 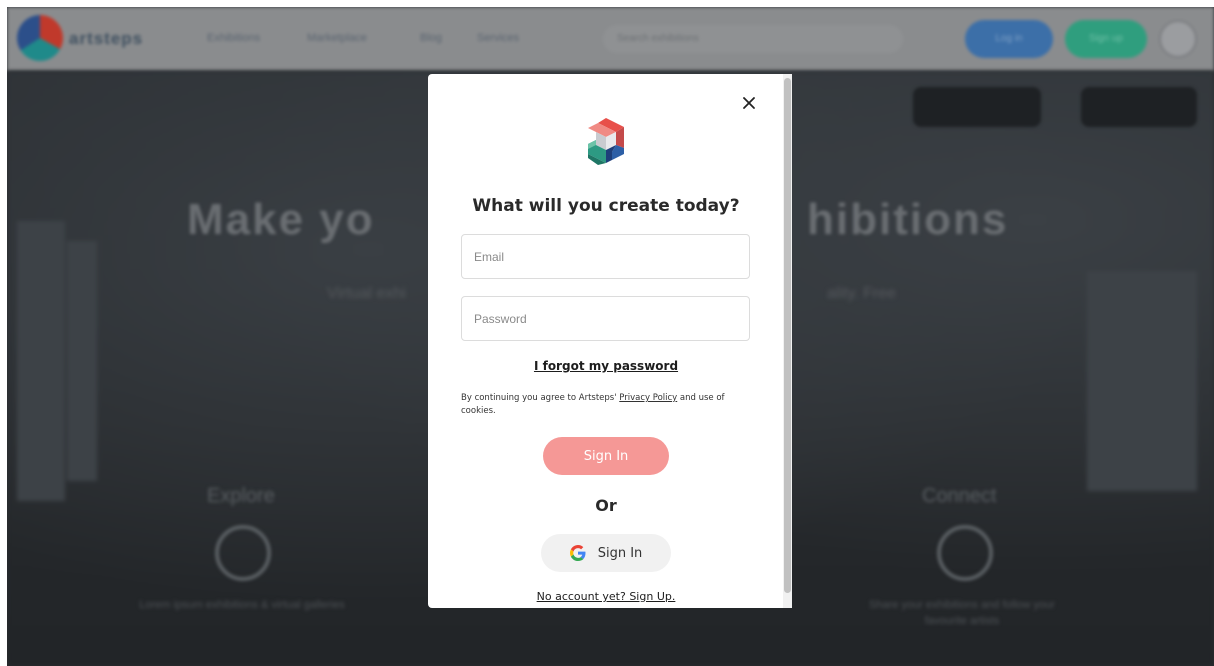 What do you see at coordinates (605, 256) in the screenshot?
I see `email-field` at bounding box center [605, 256].